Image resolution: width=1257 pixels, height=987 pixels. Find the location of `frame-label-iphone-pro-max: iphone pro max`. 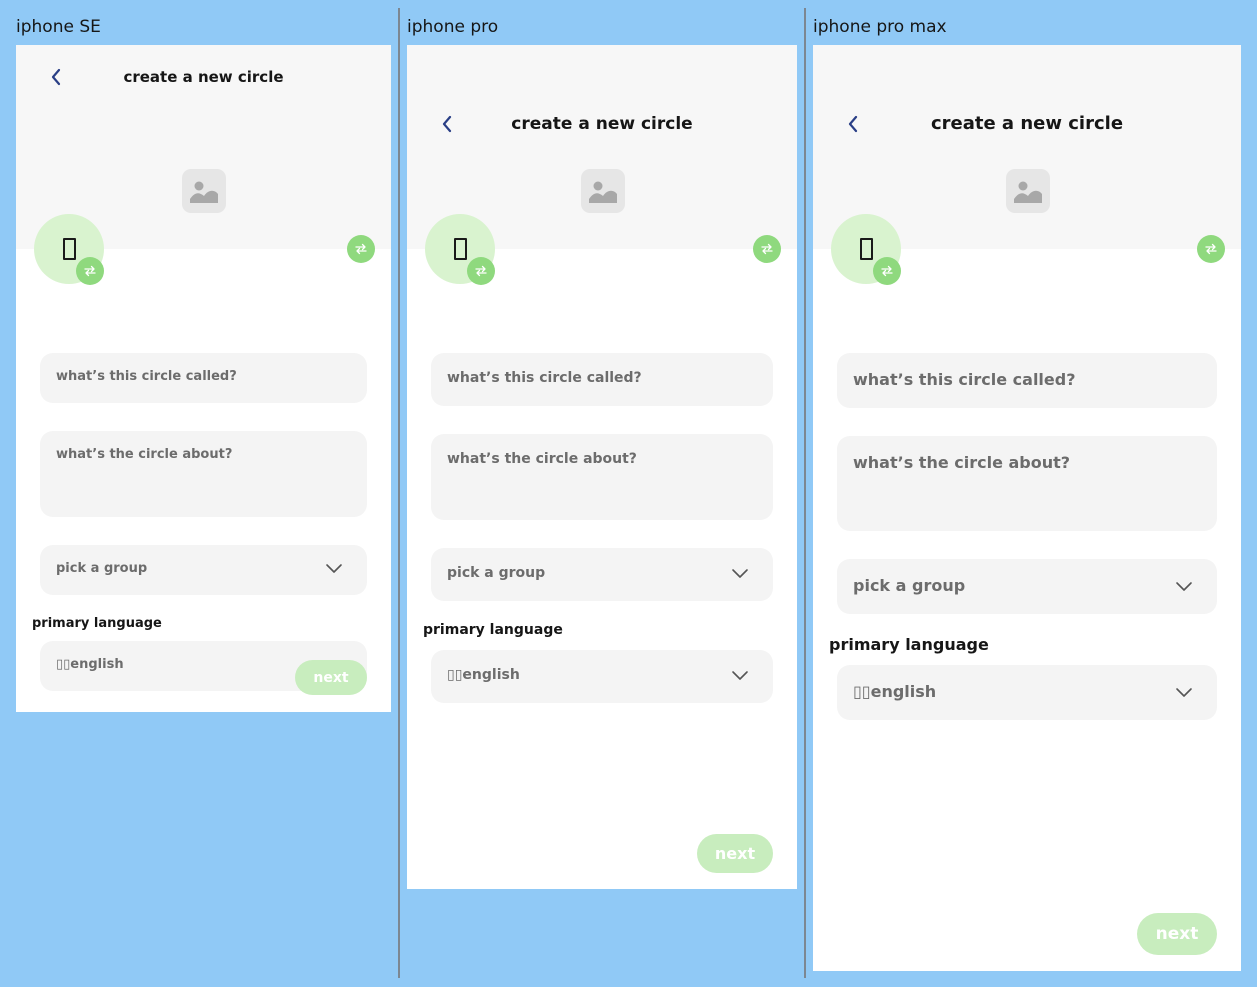

frame-label-iphone-pro-max: iphone pro max is located at coordinates (880, 27).